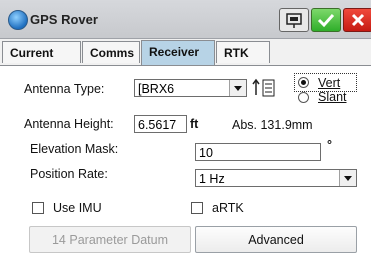 Image resolution: width=371 pixels, height=279 pixels. What do you see at coordinates (77, 208) in the screenshot?
I see `use-imu-label: Use IMU` at bounding box center [77, 208].